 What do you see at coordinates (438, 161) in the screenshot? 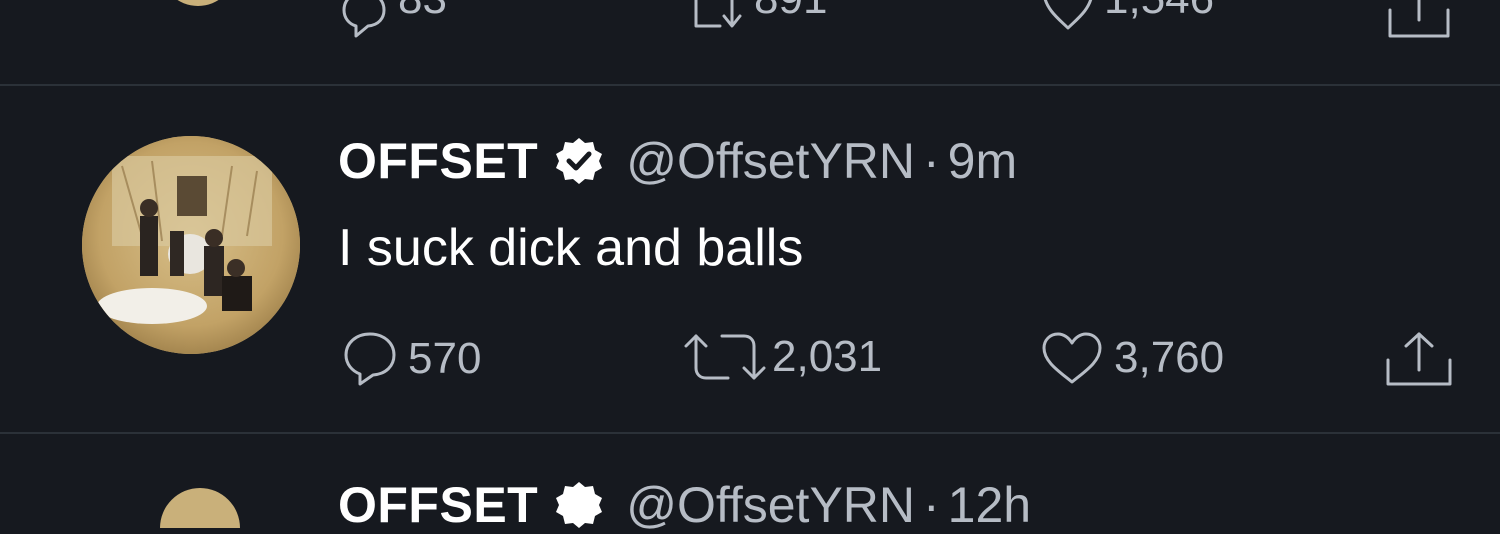
I see `display-name: OFFSET` at bounding box center [438, 161].